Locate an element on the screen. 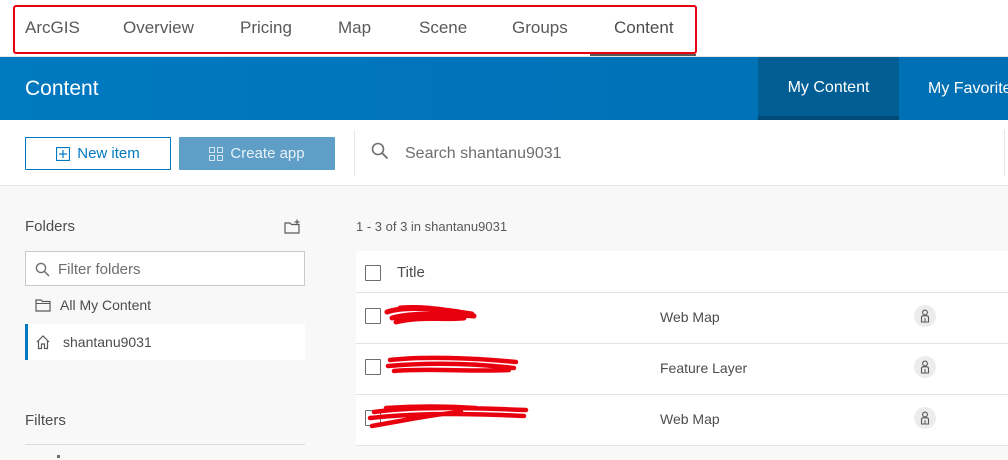  nav-groups: Groups is located at coordinates (540, 28).